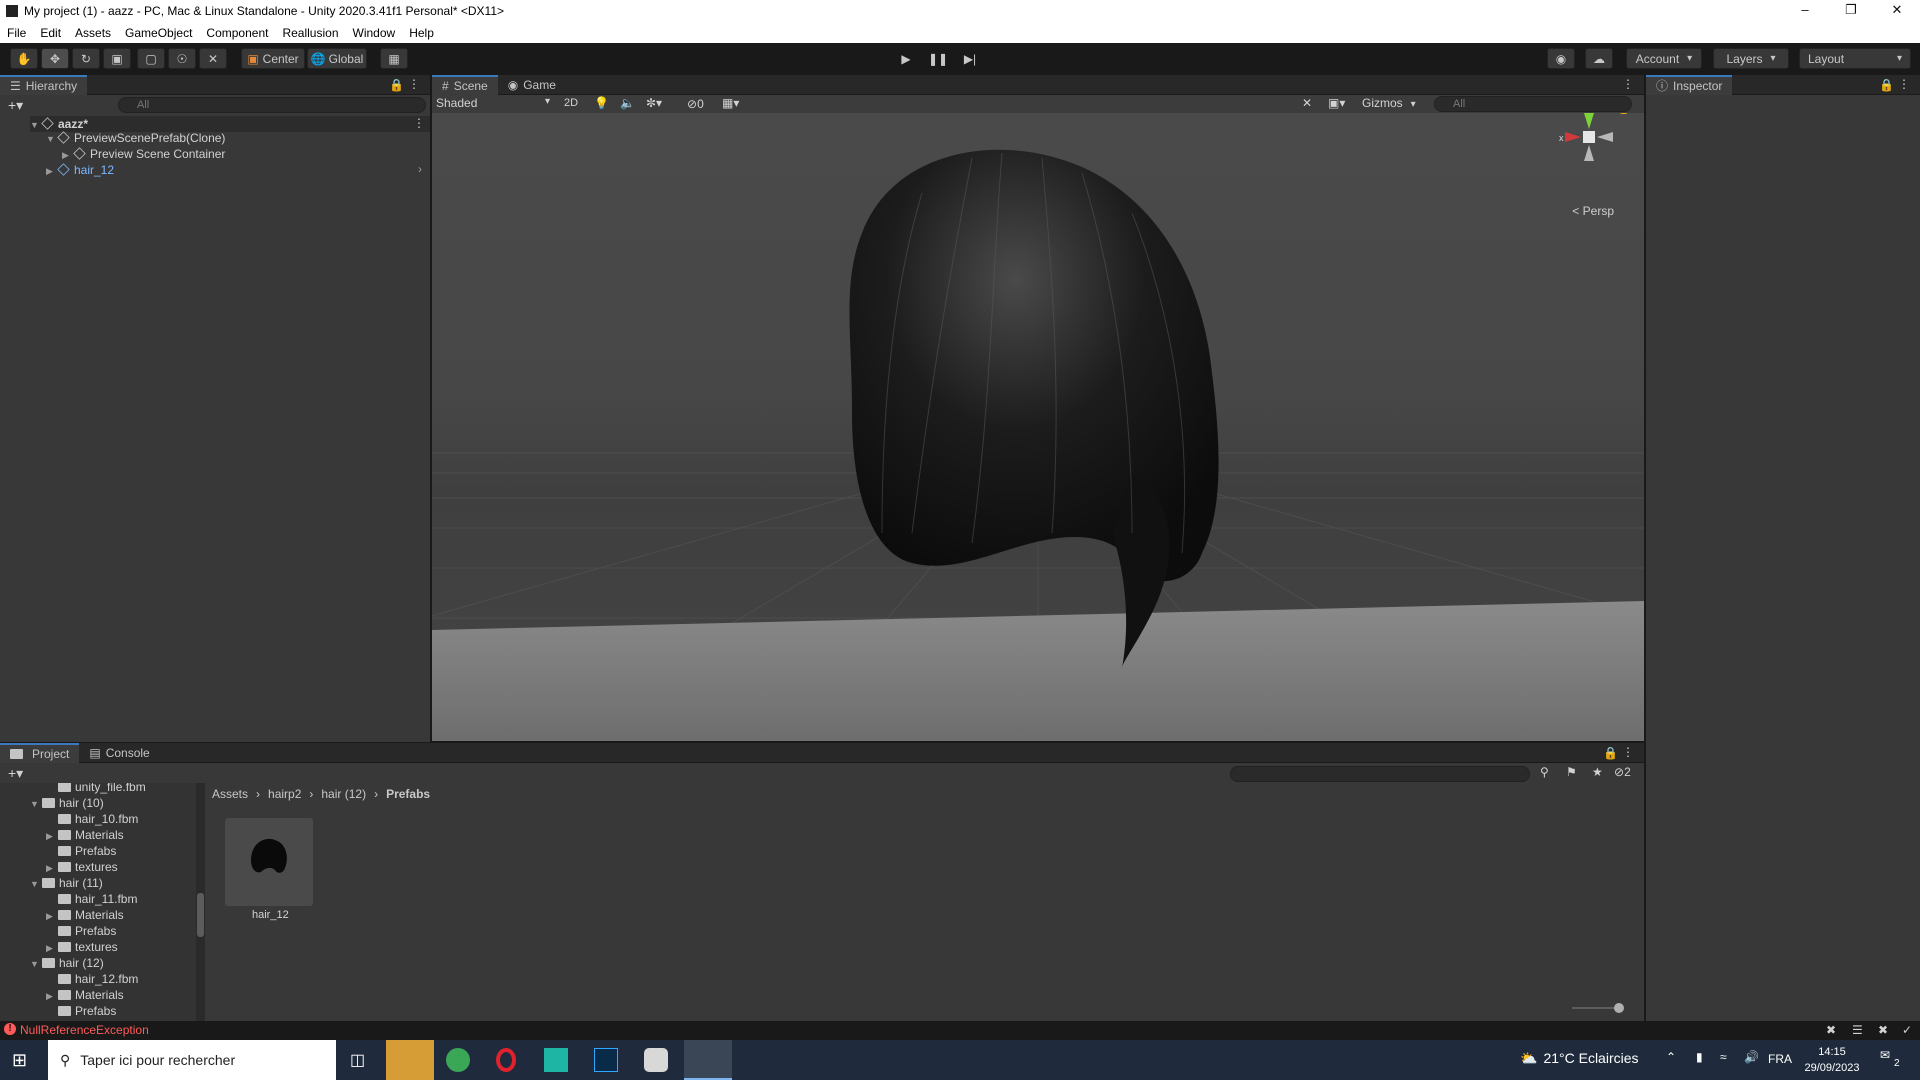  What do you see at coordinates (1671, 1057) in the screenshot?
I see `tray-overflow-icon: ⌃` at bounding box center [1671, 1057].